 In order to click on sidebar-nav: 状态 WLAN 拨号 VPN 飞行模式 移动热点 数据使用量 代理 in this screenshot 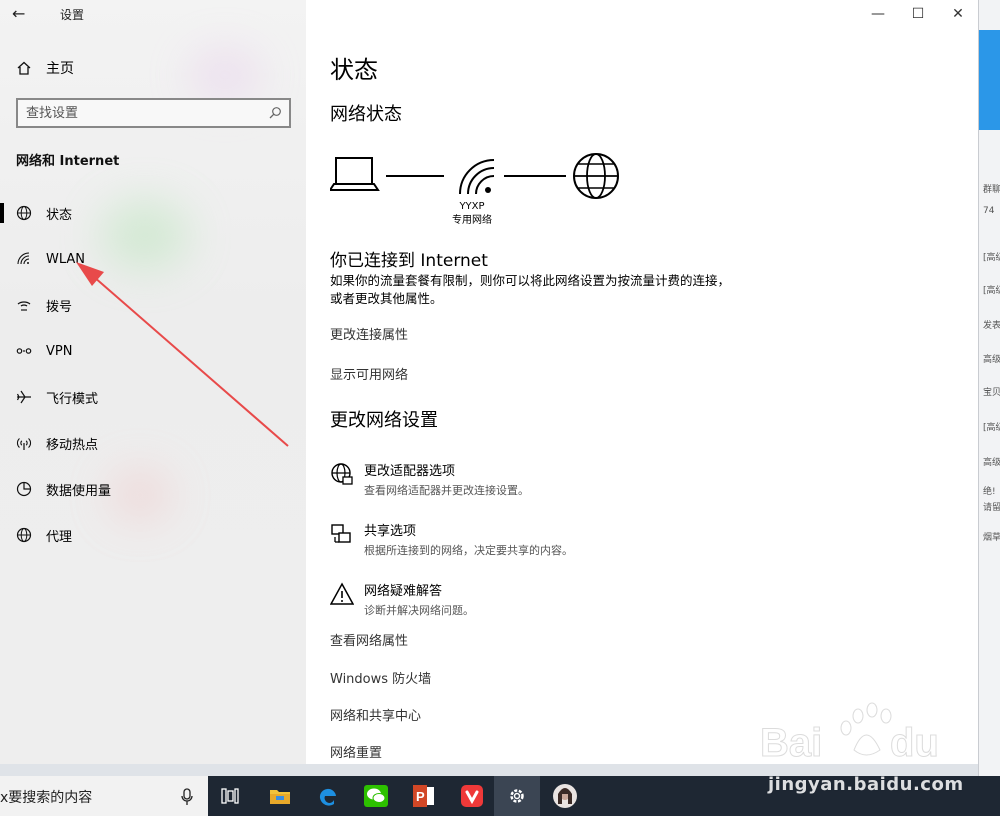, I will do `click(153, 374)`.